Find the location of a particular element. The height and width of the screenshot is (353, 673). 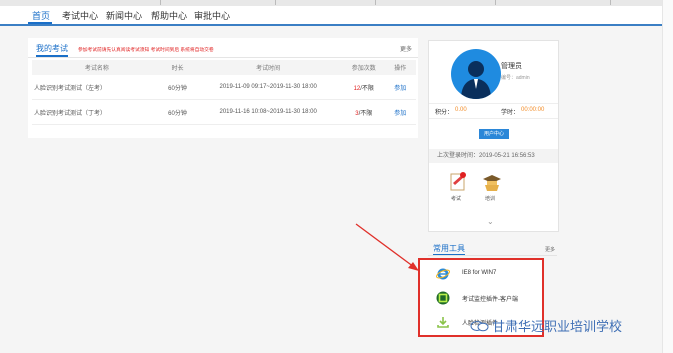

plugin-icon is located at coordinates (443, 298).